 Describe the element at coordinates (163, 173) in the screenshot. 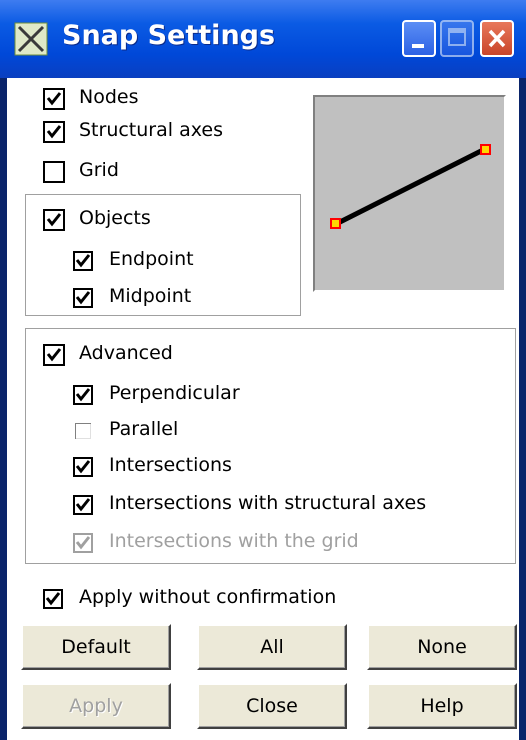

I see `grid-option: Grid` at that location.